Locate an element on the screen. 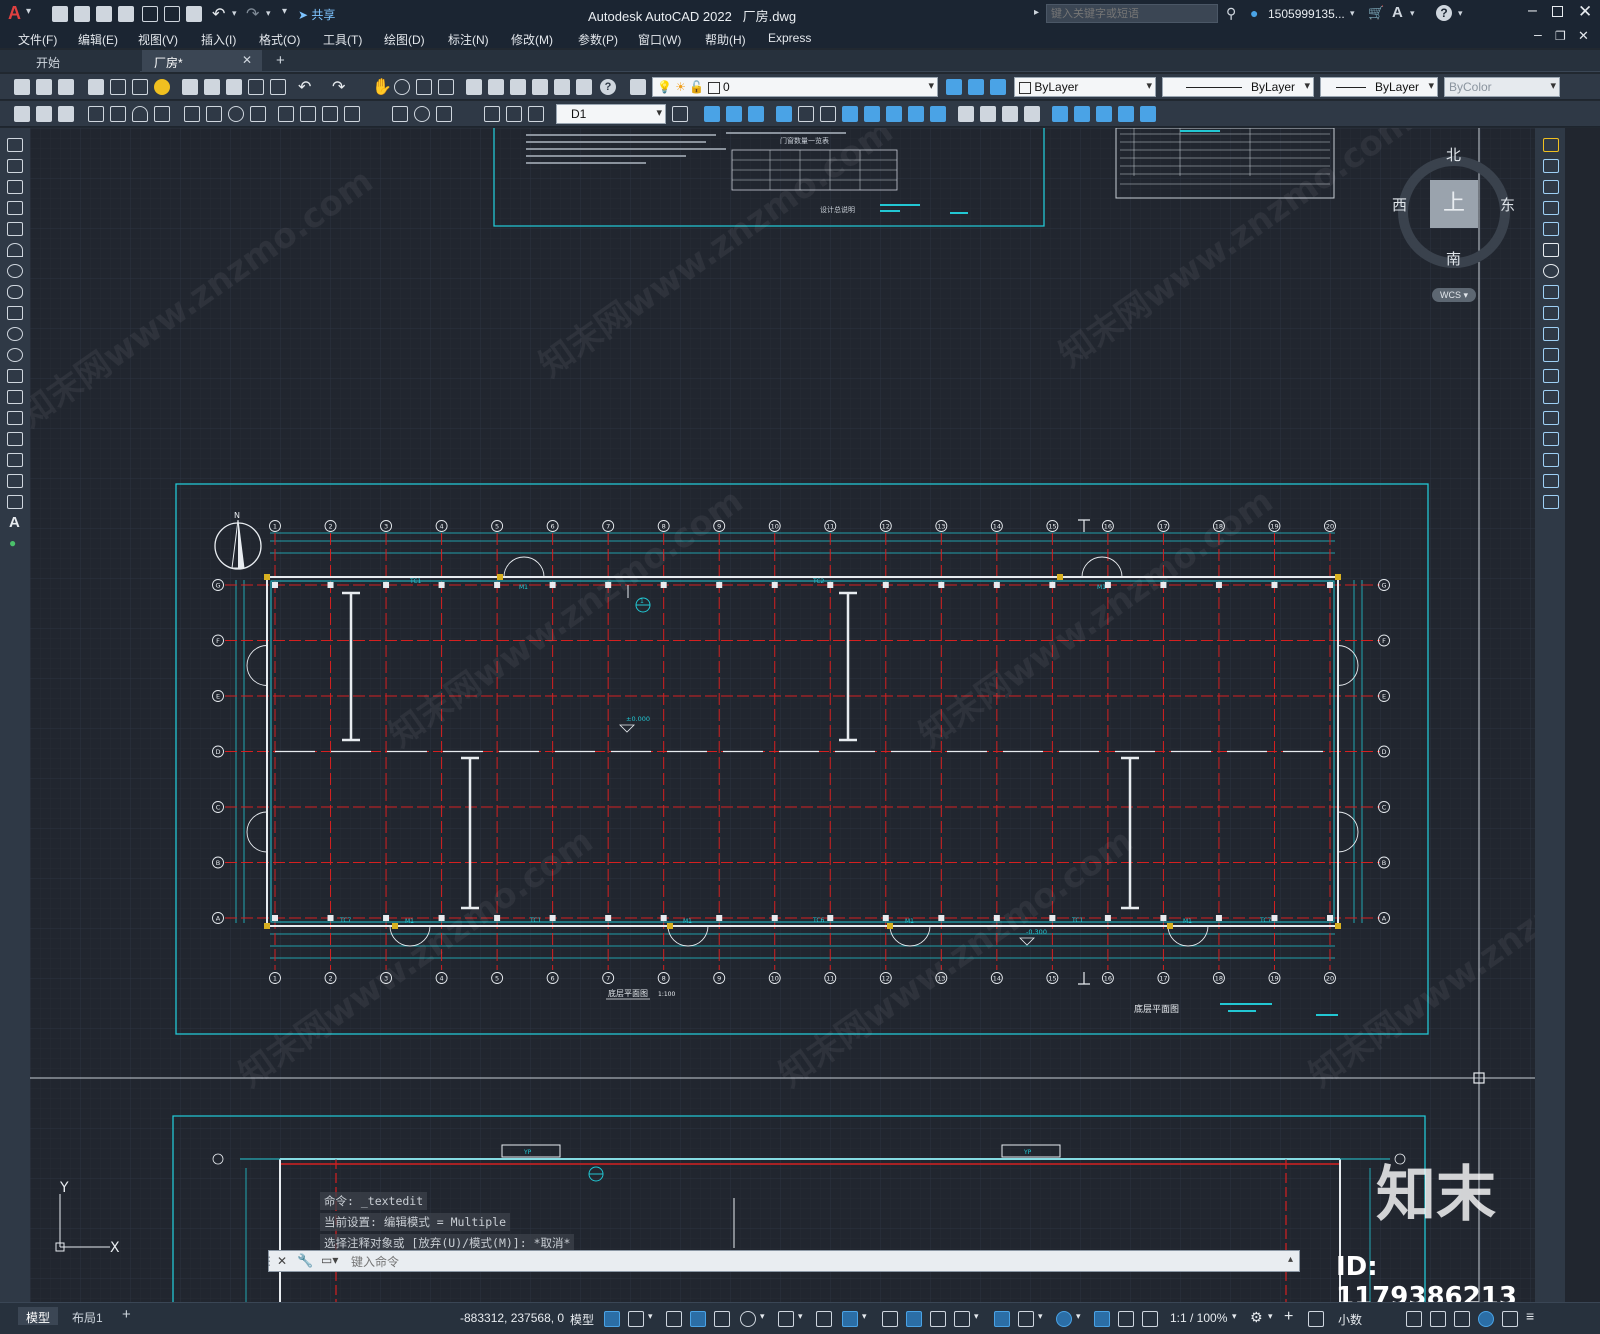  sheet-set-icon is located at coordinates (540, 87).